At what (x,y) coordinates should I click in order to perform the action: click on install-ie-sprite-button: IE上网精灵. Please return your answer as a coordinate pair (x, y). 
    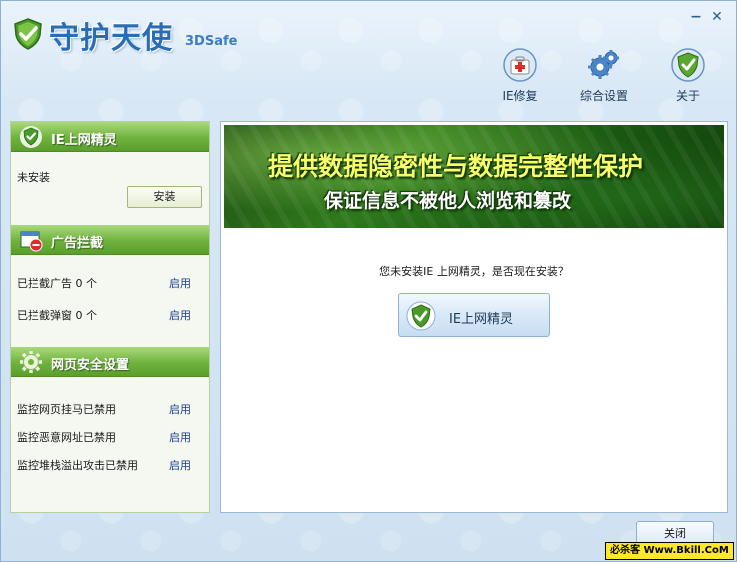
    Looking at the image, I should click on (474, 315).